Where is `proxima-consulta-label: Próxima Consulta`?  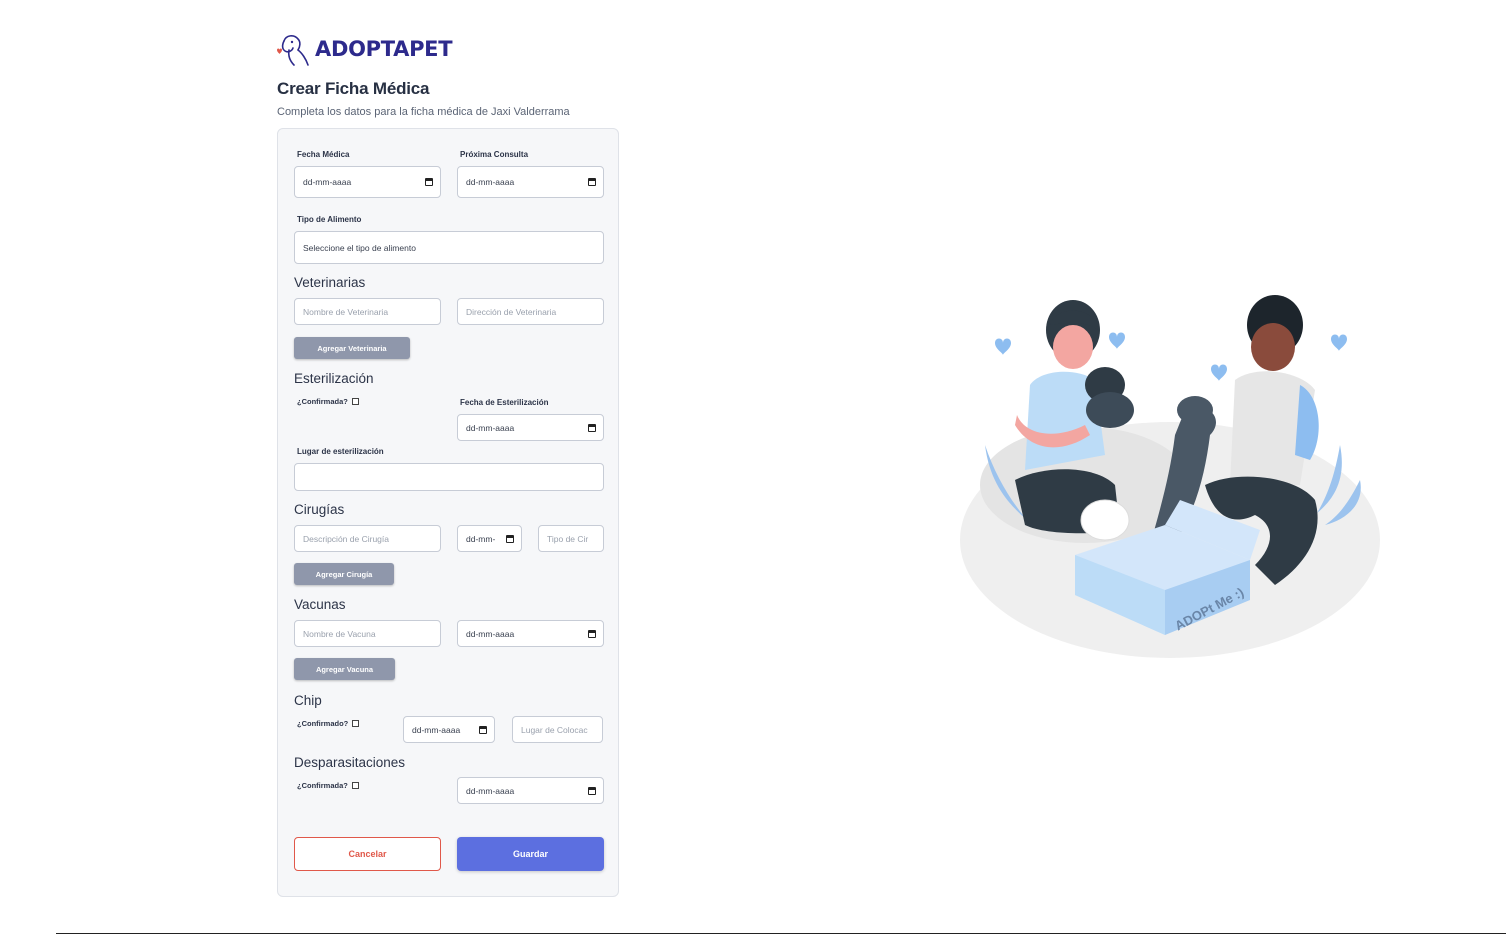 proxima-consulta-label: Próxima Consulta is located at coordinates (494, 154).